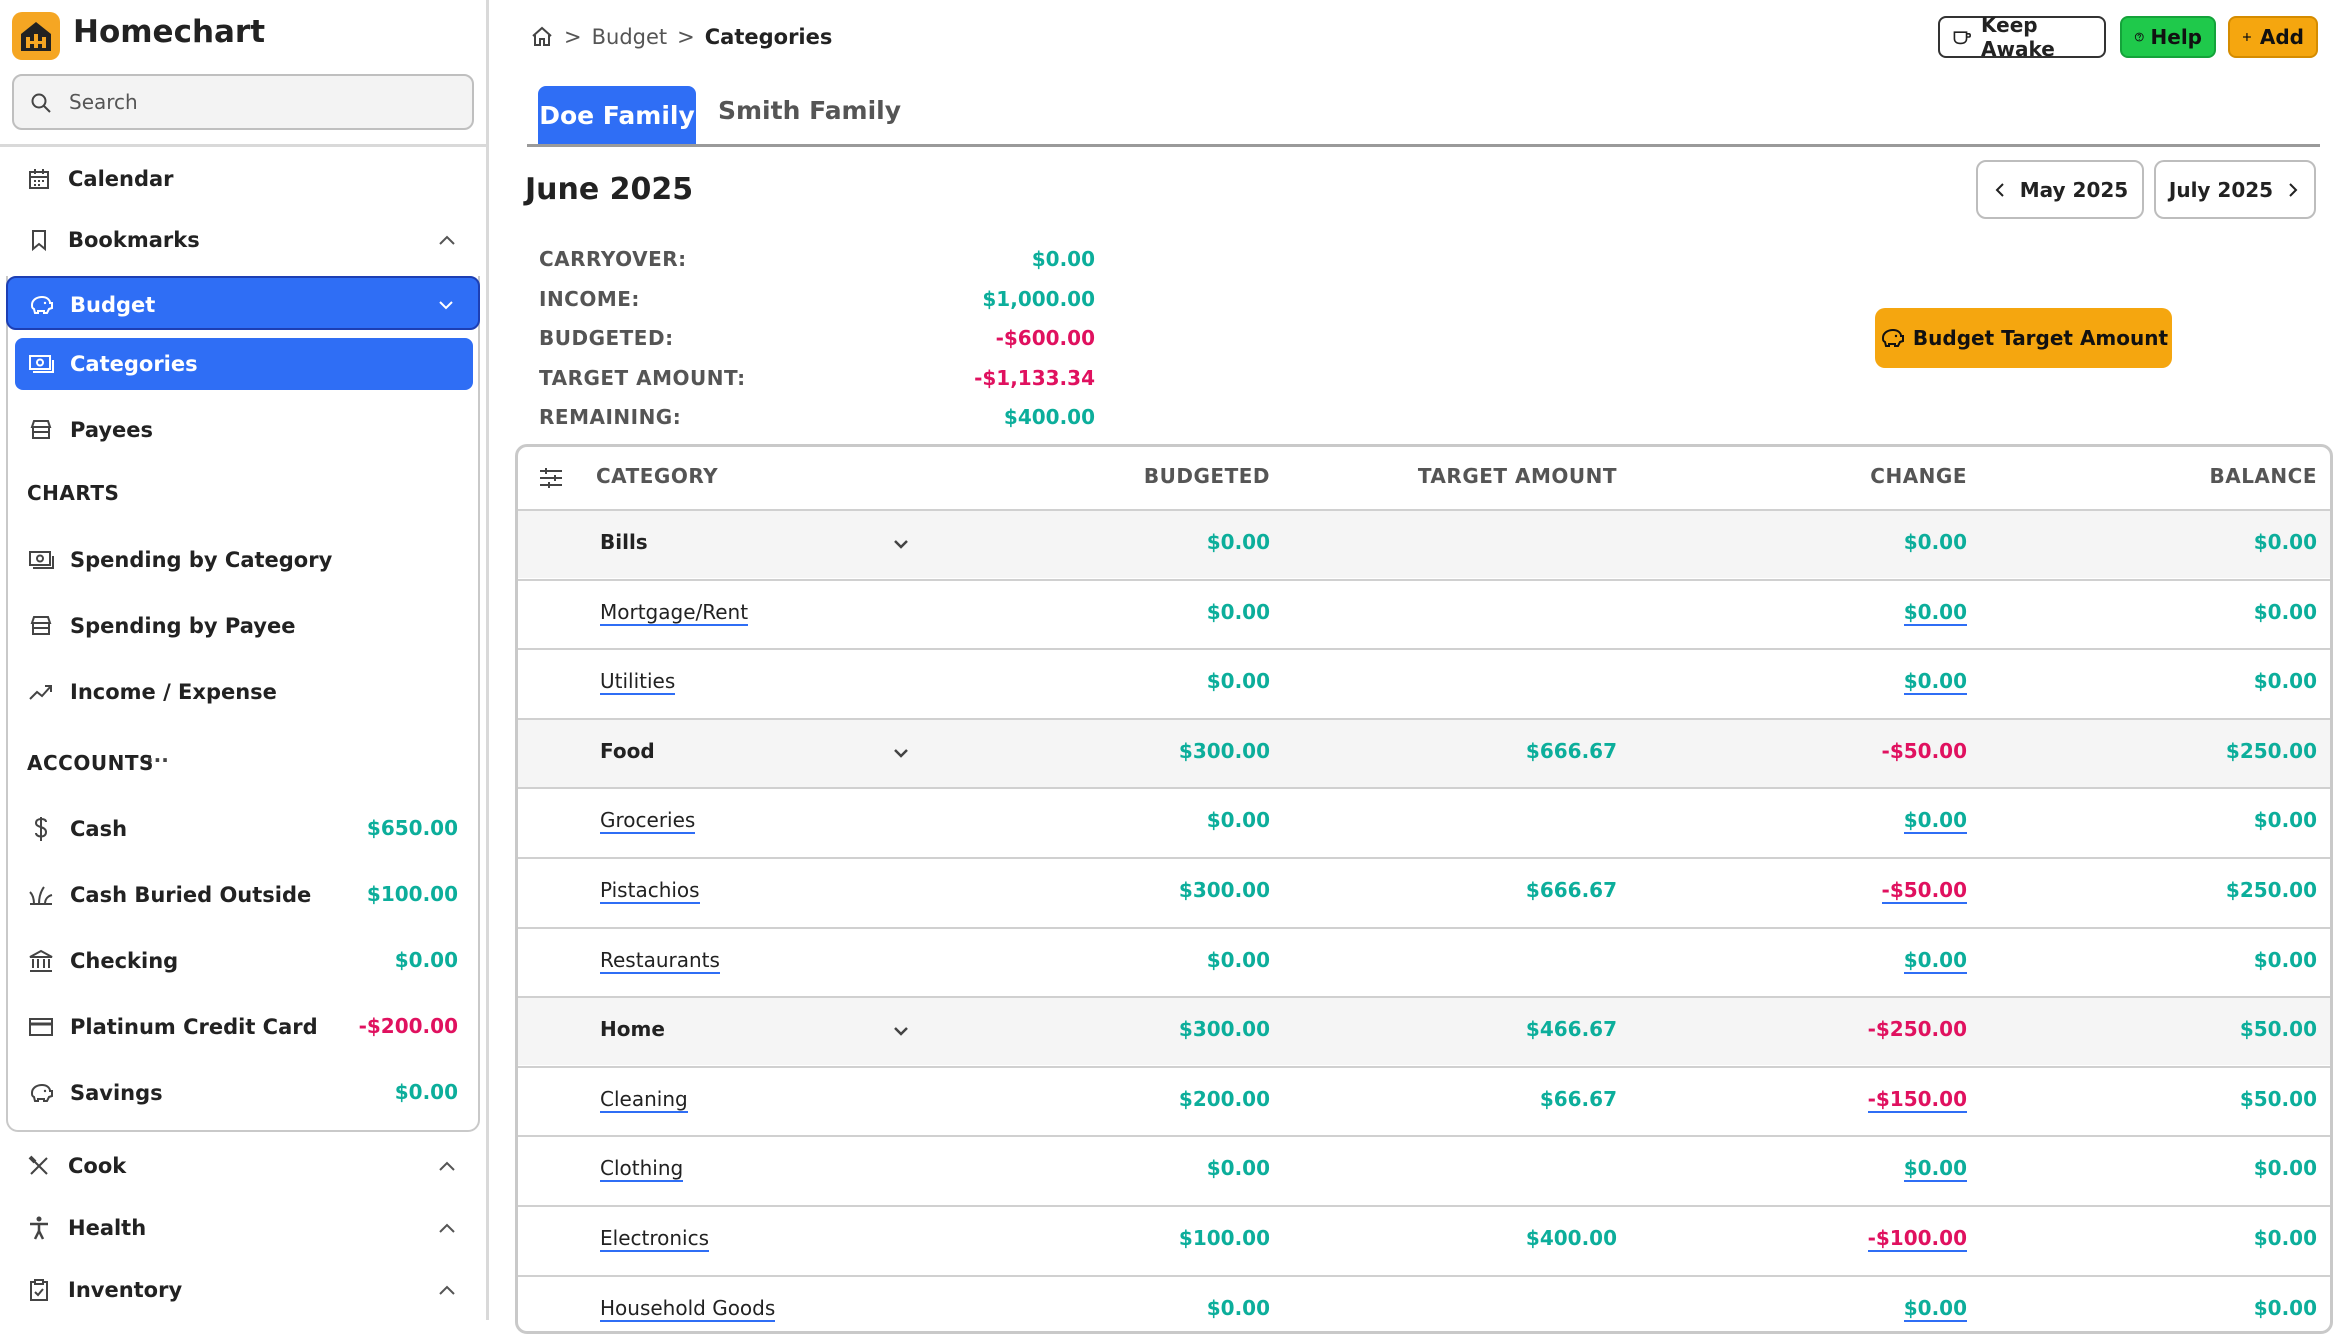  What do you see at coordinates (551, 478) in the screenshot?
I see `table-settings-icon` at bounding box center [551, 478].